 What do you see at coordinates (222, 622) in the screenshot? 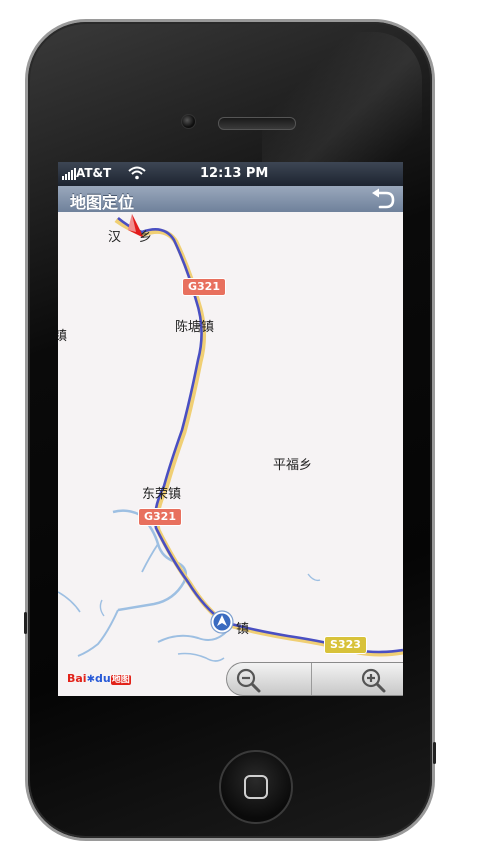
I see `current-location-arrow-icon` at bounding box center [222, 622].